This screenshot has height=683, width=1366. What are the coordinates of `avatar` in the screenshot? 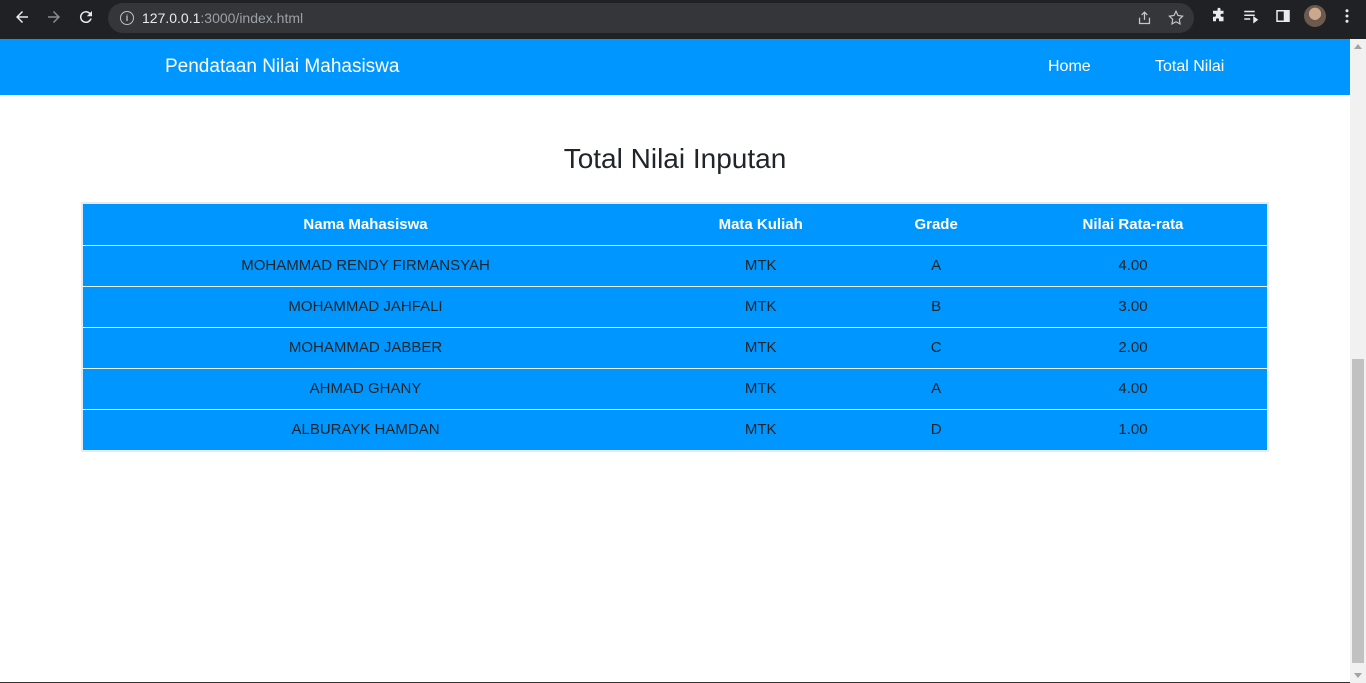 It's located at (1315, 16).